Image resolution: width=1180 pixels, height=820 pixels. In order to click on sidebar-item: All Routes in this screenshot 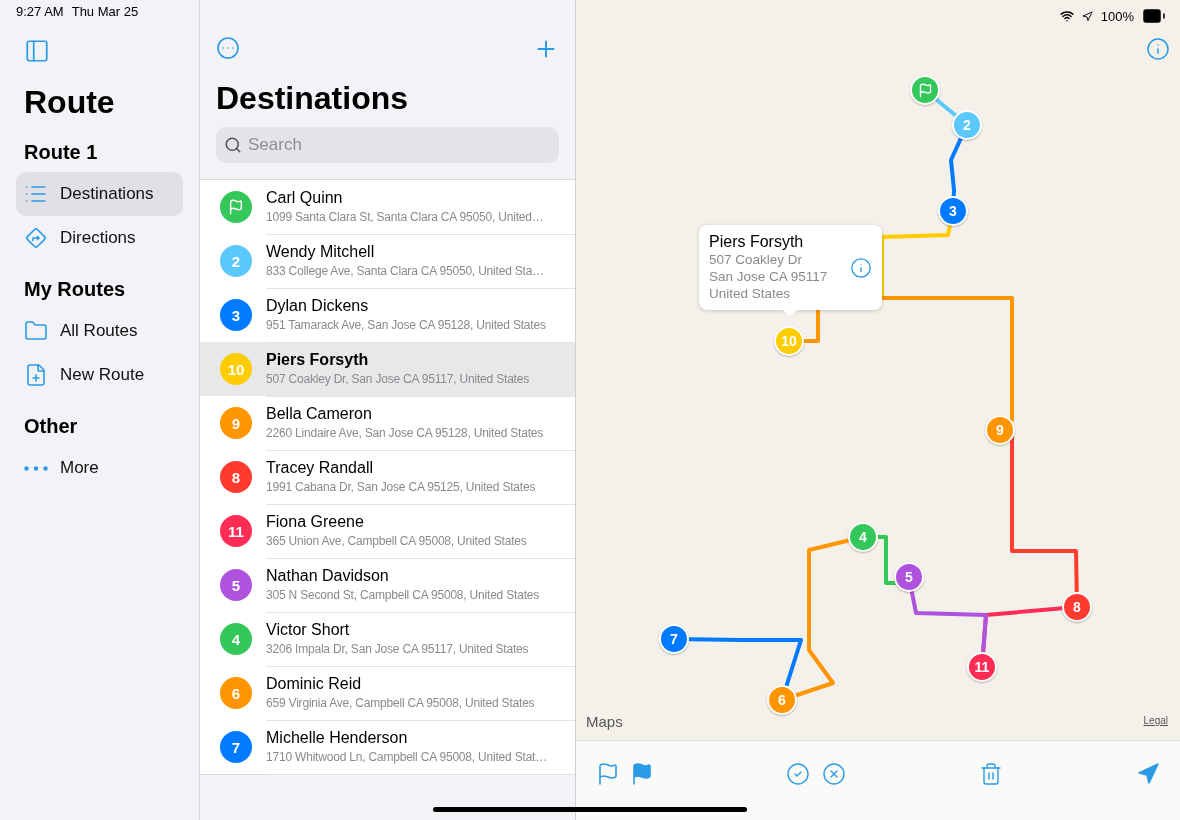, I will do `click(99, 331)`.